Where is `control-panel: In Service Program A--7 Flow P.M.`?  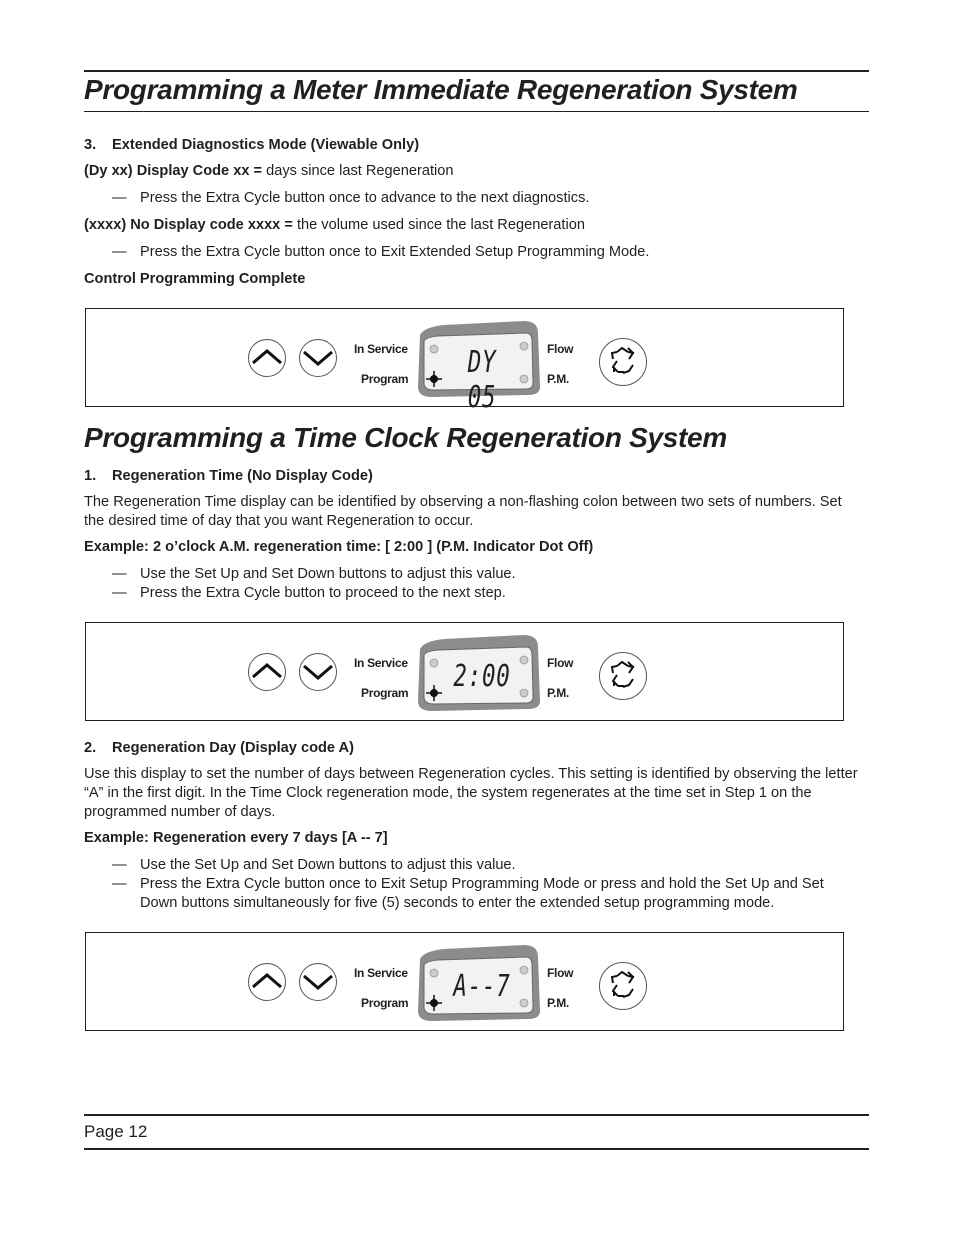 control-panel: In Service Program A--7 Flow P.M. is located at coordinates (461, 983).